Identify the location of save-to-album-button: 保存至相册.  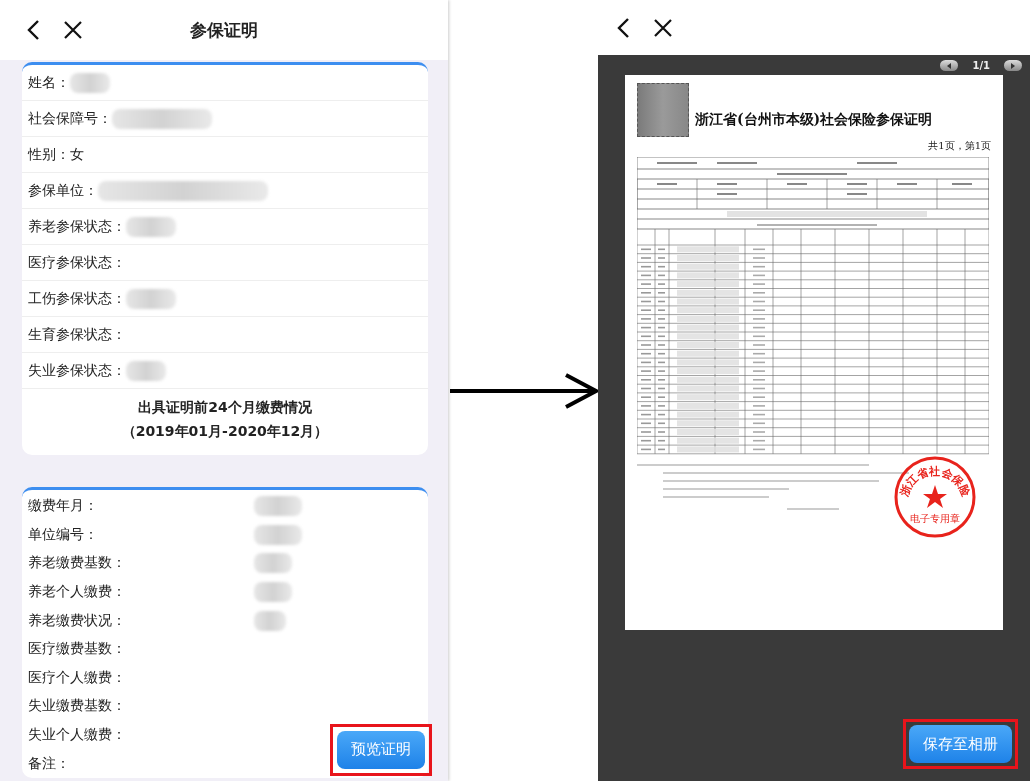
(960, 744).